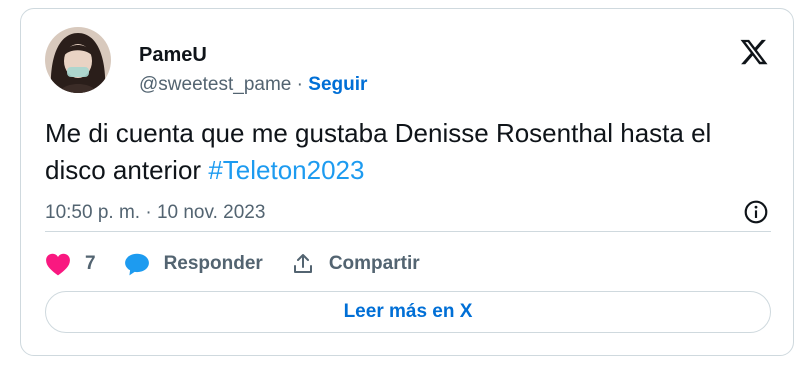  I want to click on share-icon, so click(302, 263).